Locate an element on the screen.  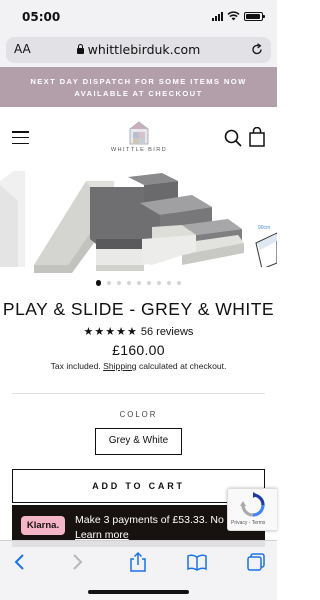
announcement-line-2: AVAILABLE AT CHECKOUT is located at coordinates (138, 93).